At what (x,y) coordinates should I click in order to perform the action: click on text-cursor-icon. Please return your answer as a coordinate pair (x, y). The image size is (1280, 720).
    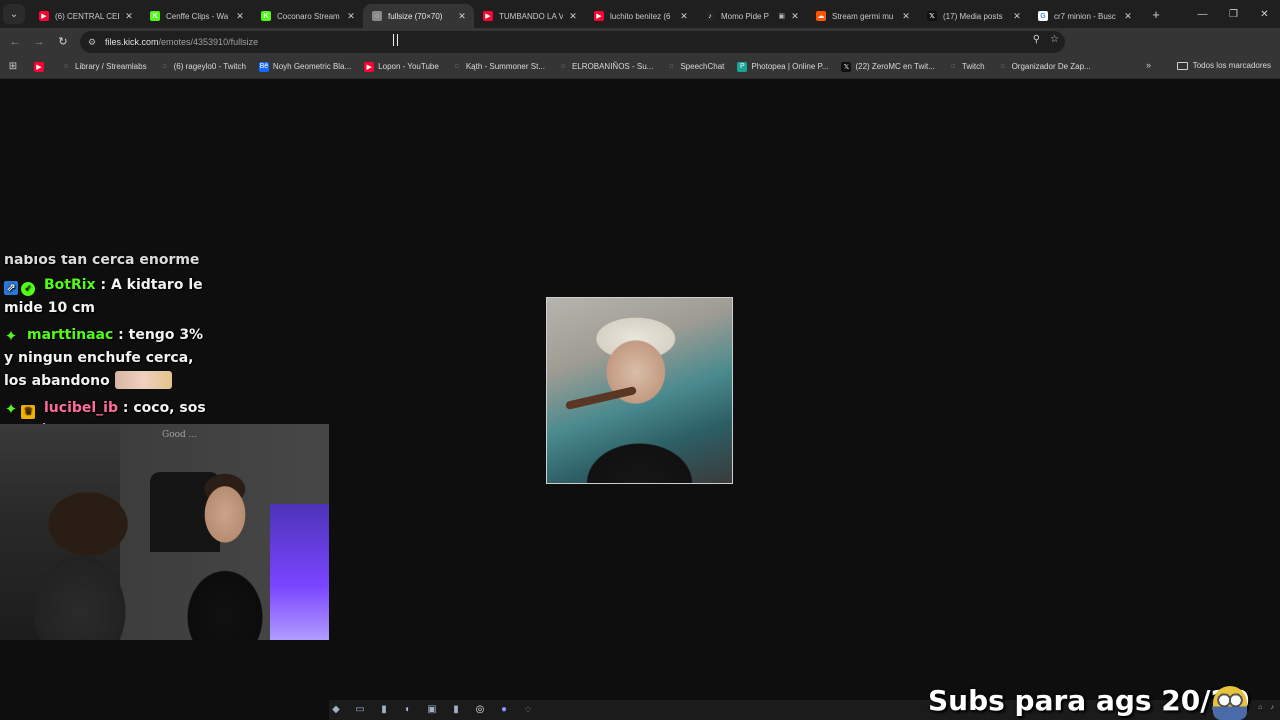
    Looking at the image, I should click on (395, 40).